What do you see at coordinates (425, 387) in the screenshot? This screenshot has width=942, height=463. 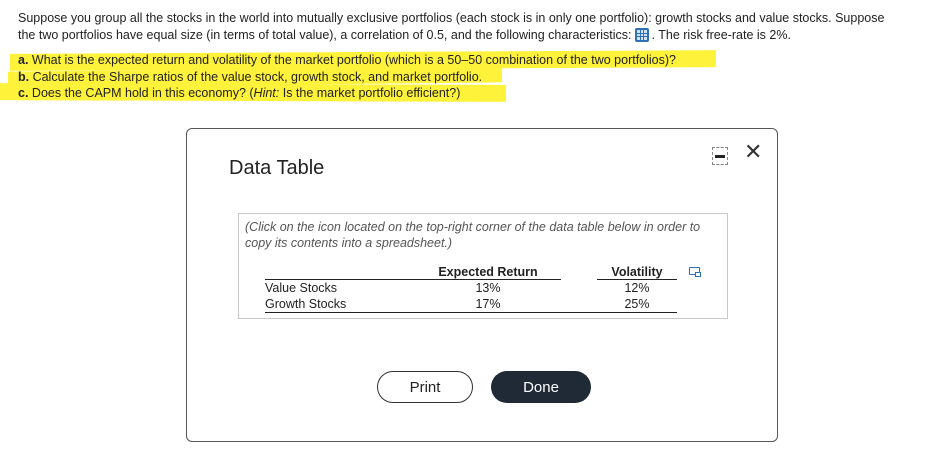 I see `print-button: Print` at bounding box center [425, 387].